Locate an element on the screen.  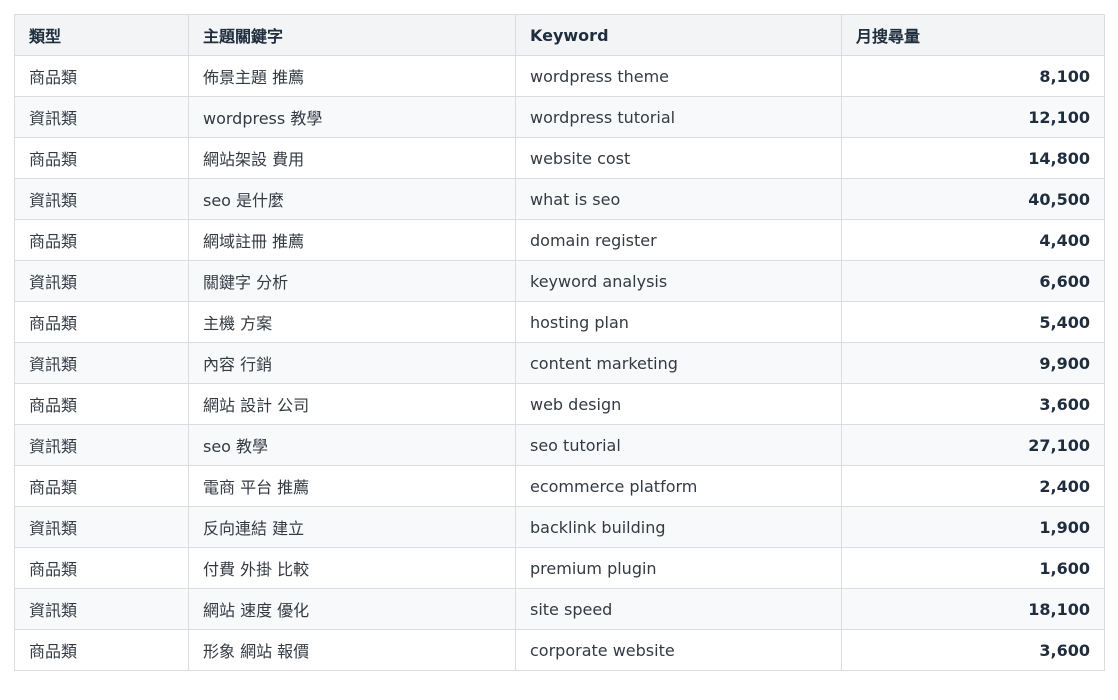
table-row: 商品類 電商 平台 推薦 ecommerce platform 2,400 is located at coordinates (559, 486).